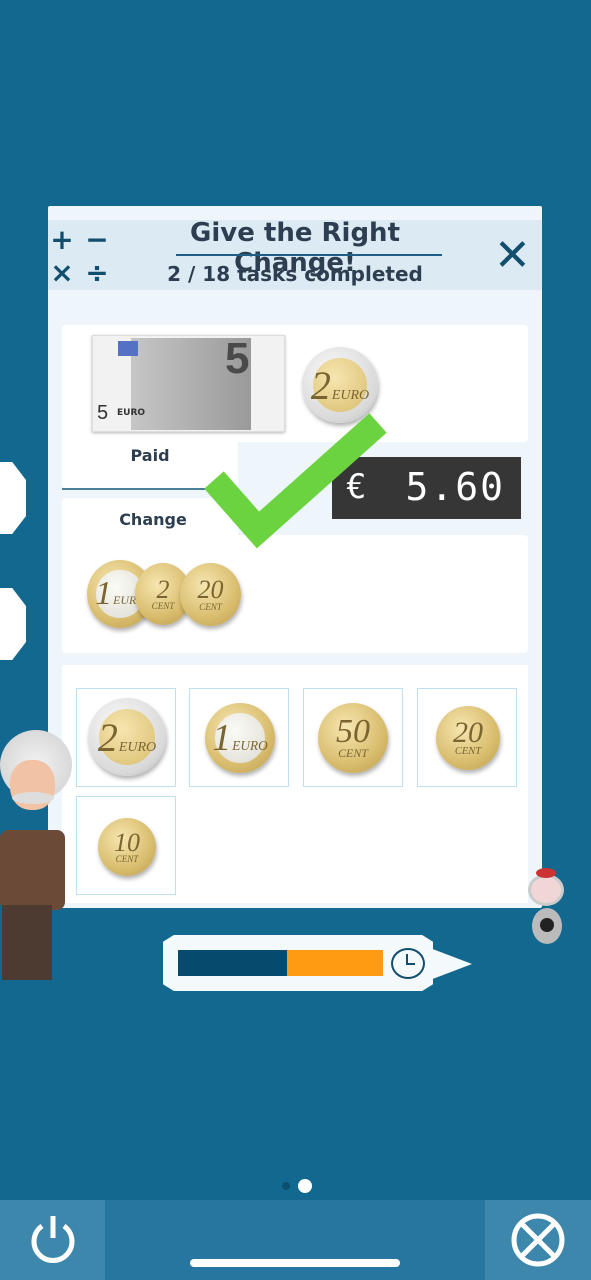 This screenshot has width=591, height=1280. I want to click on tray-cell-20-cent: 20 CENT, so click(467, 737).